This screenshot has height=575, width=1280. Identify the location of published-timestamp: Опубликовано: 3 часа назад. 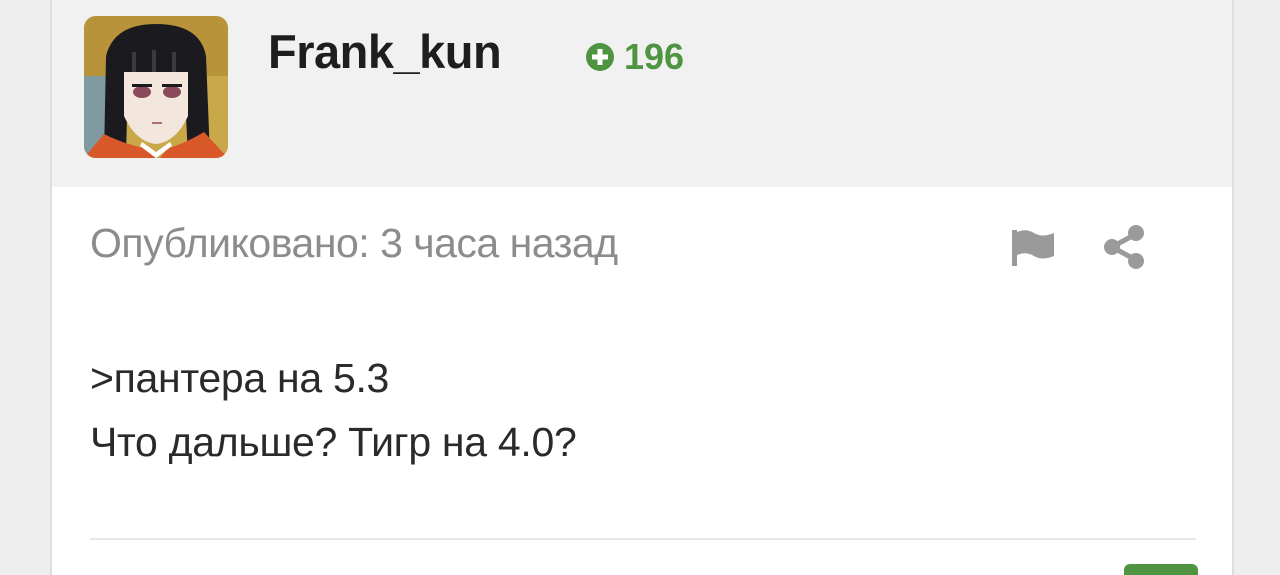
(354, 243).